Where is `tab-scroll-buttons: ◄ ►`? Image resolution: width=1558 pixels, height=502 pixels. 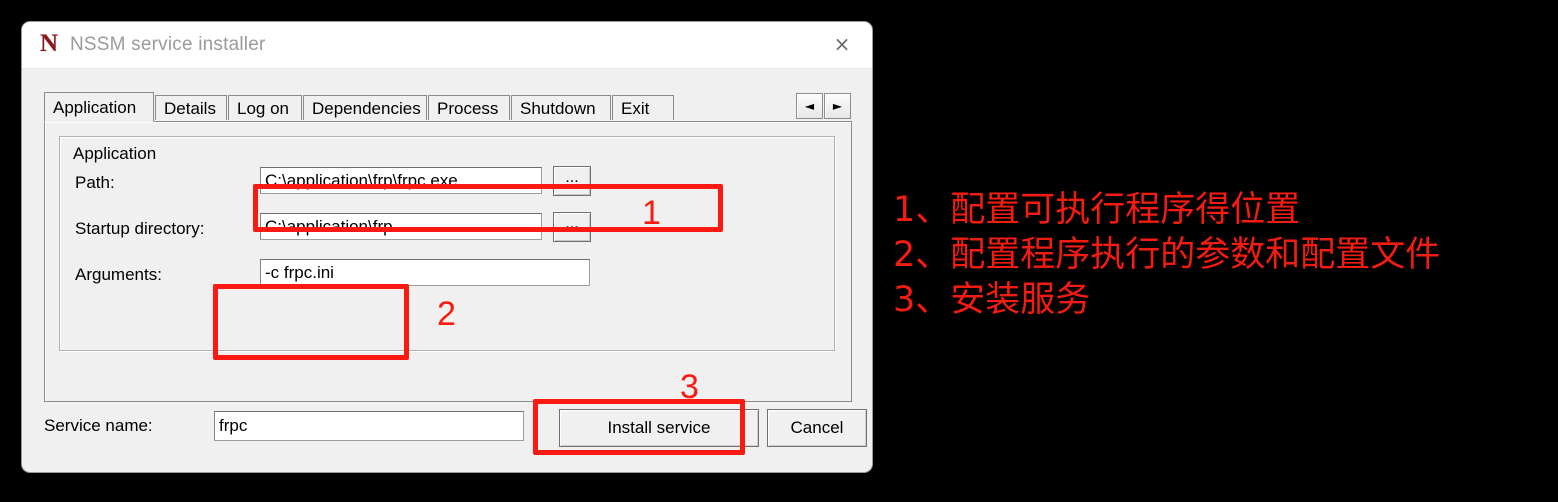 tab-scroll-buttons: ◄ ► is located at coordinates (824, 107).